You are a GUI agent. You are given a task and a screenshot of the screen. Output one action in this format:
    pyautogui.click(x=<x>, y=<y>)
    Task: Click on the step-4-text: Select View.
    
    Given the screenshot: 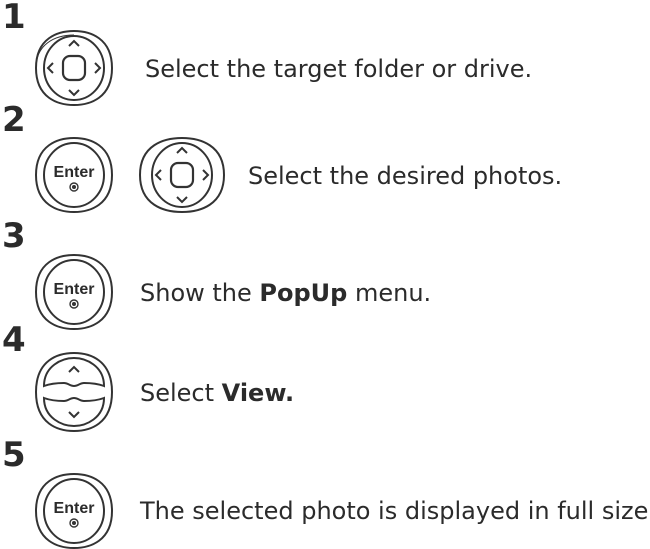 What is the action you would take?
    pyautogui.click(x=217, y=393)
    